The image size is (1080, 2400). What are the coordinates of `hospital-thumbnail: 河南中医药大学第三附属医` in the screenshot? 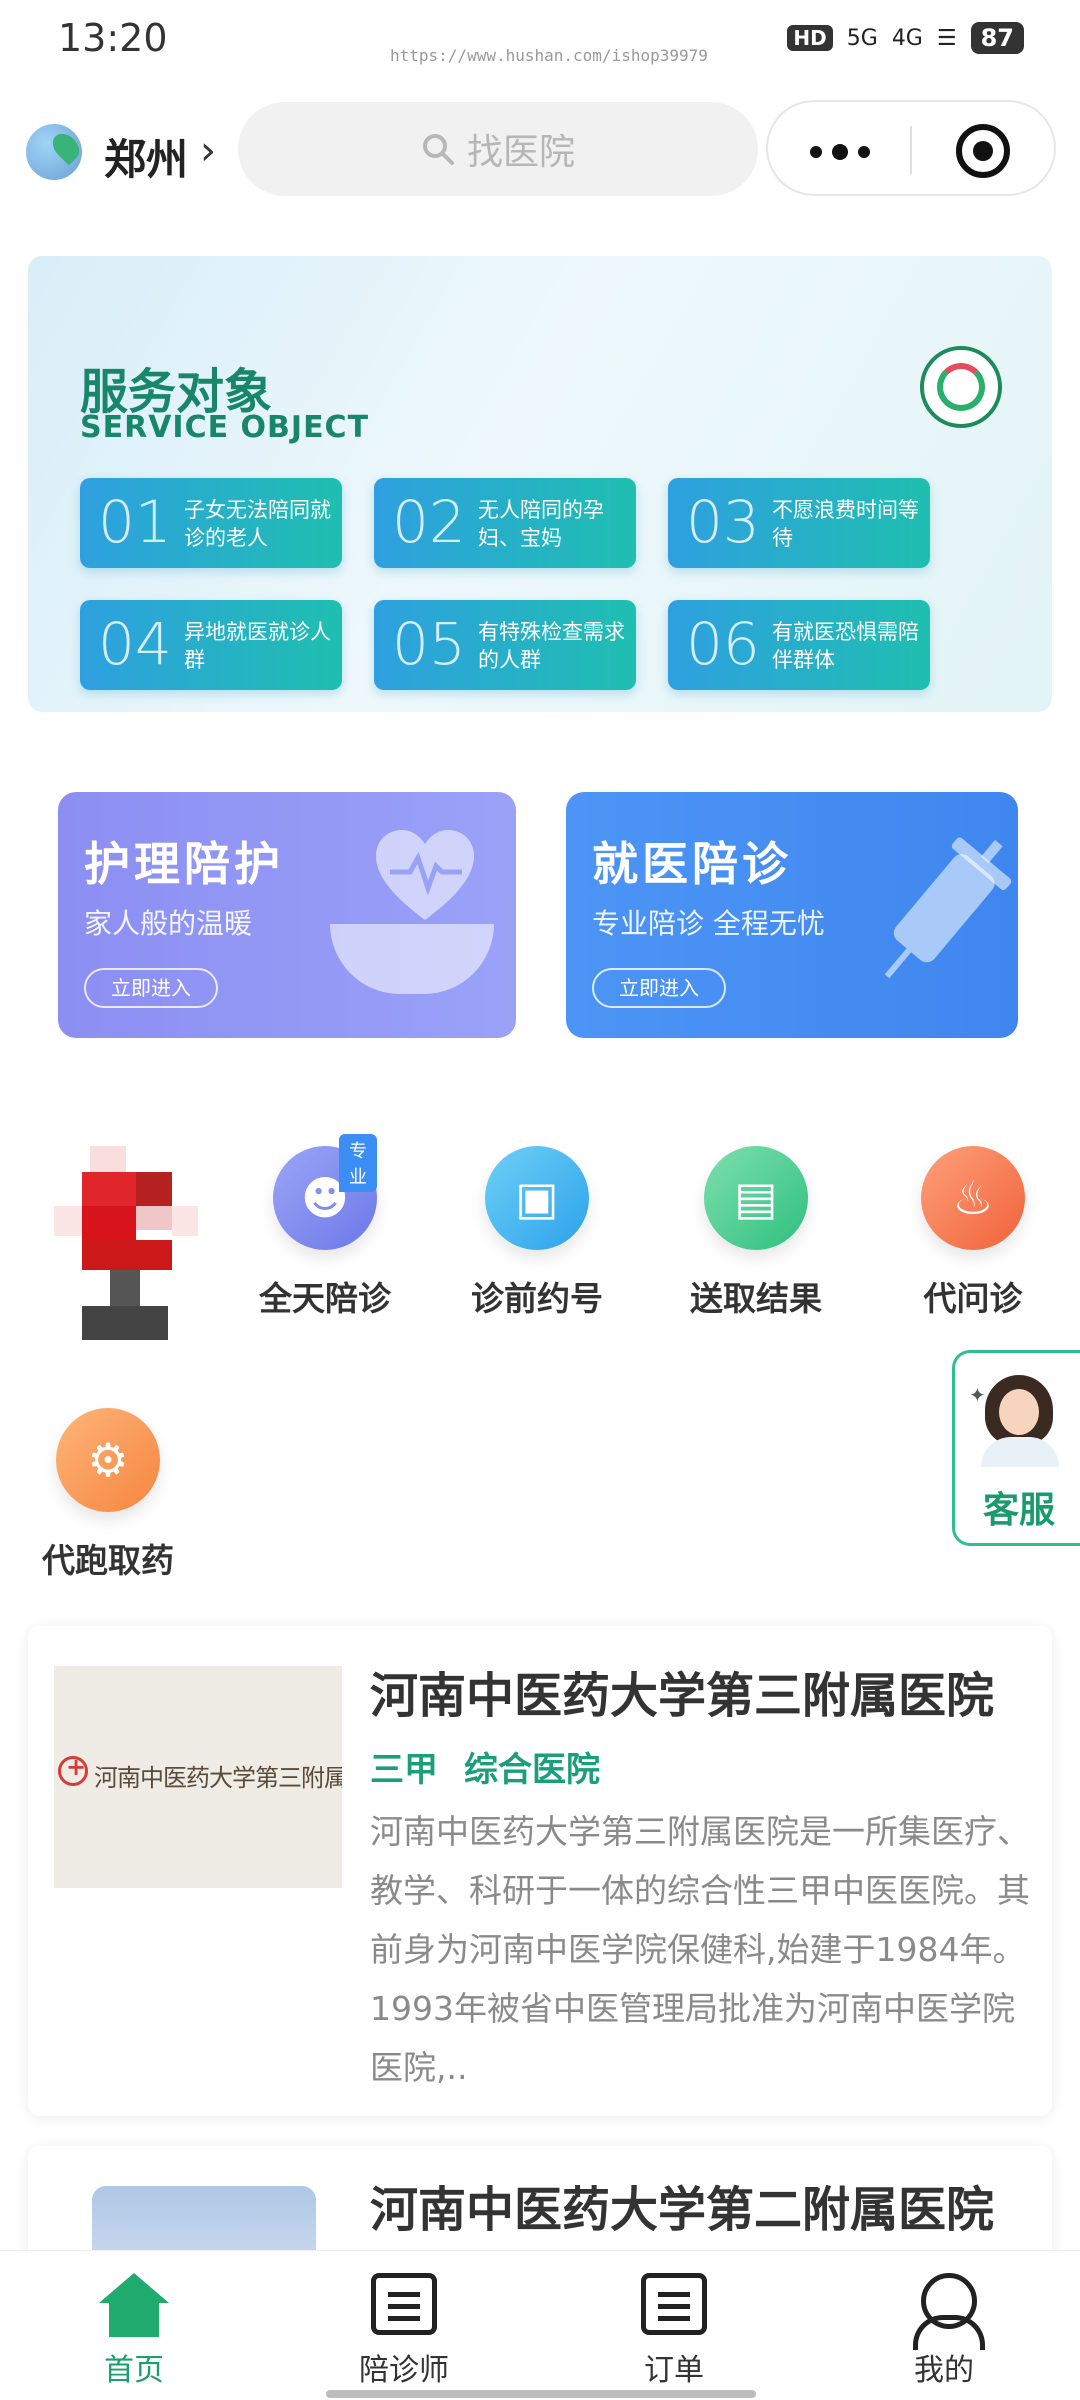 It's located at (198, 1777).